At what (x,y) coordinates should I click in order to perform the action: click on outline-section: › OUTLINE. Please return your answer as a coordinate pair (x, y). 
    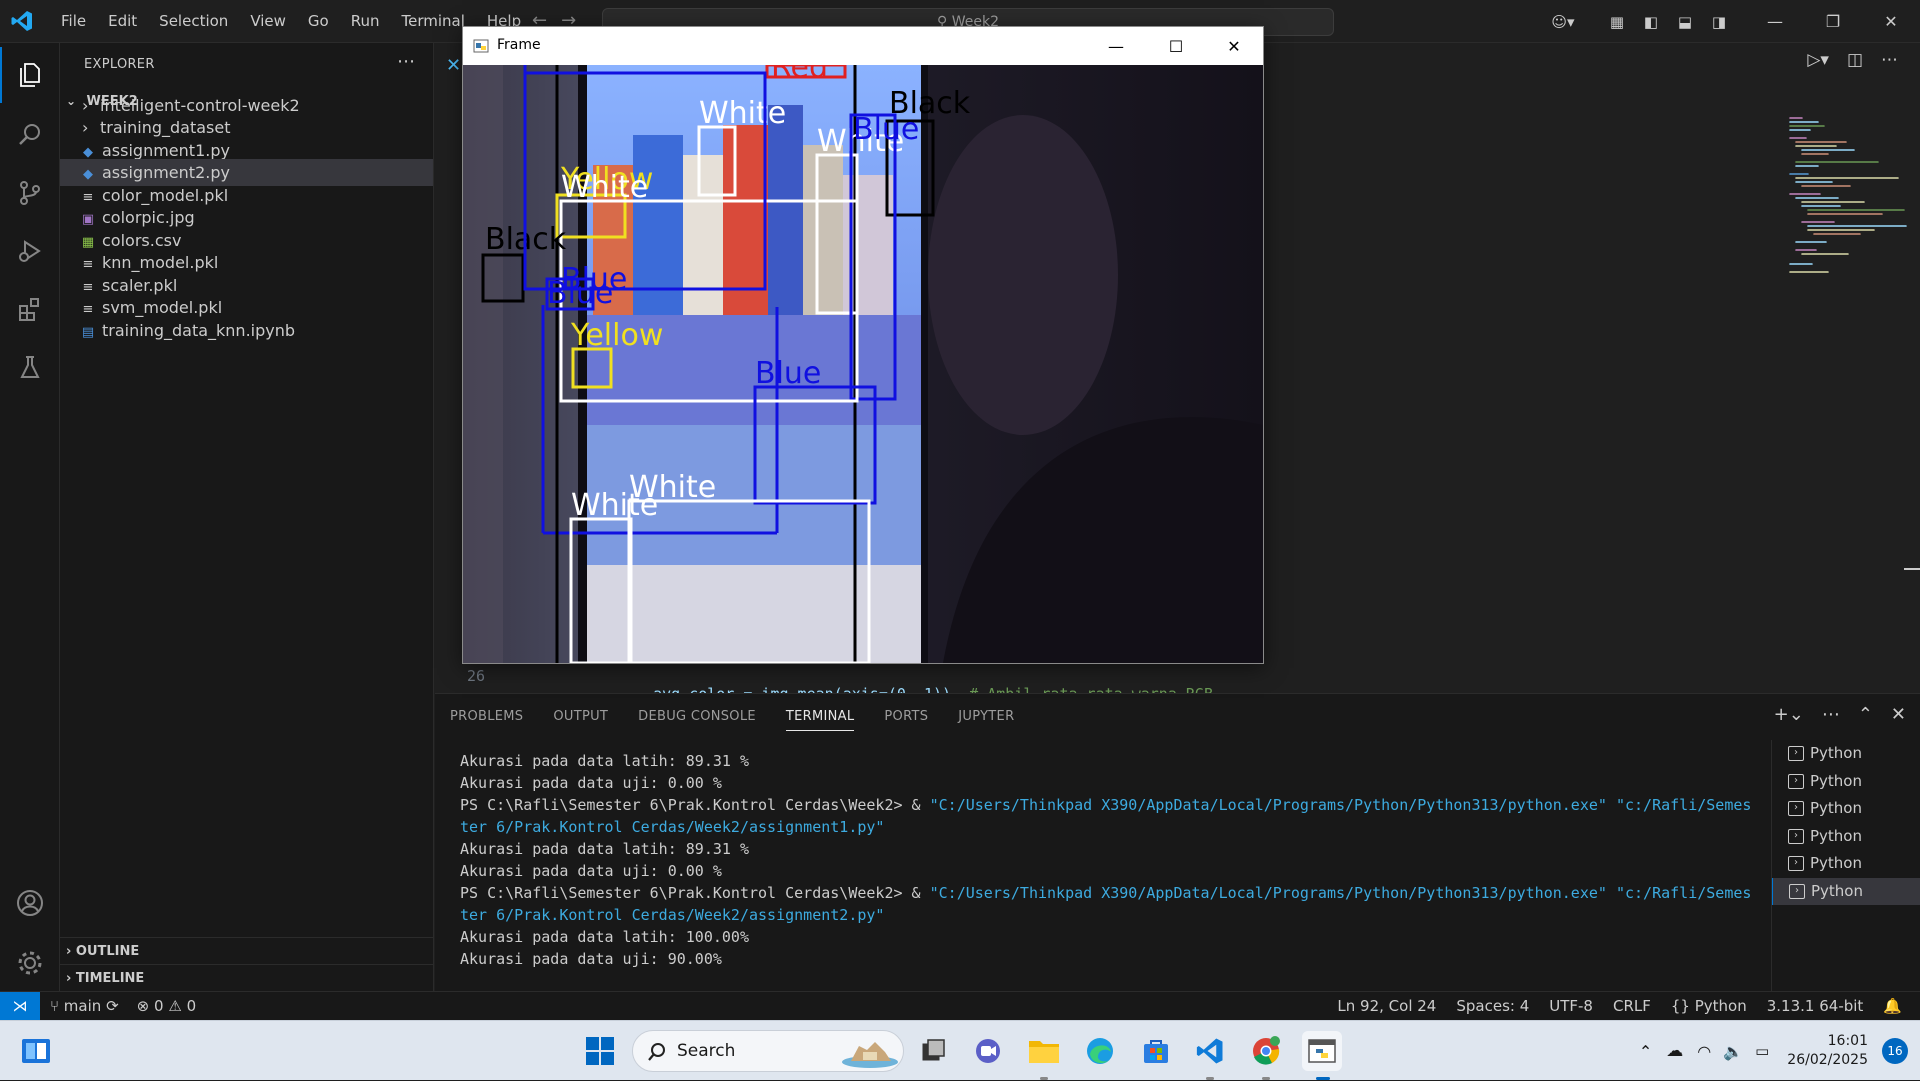
    Looking at the image, I should click on (246, 950).